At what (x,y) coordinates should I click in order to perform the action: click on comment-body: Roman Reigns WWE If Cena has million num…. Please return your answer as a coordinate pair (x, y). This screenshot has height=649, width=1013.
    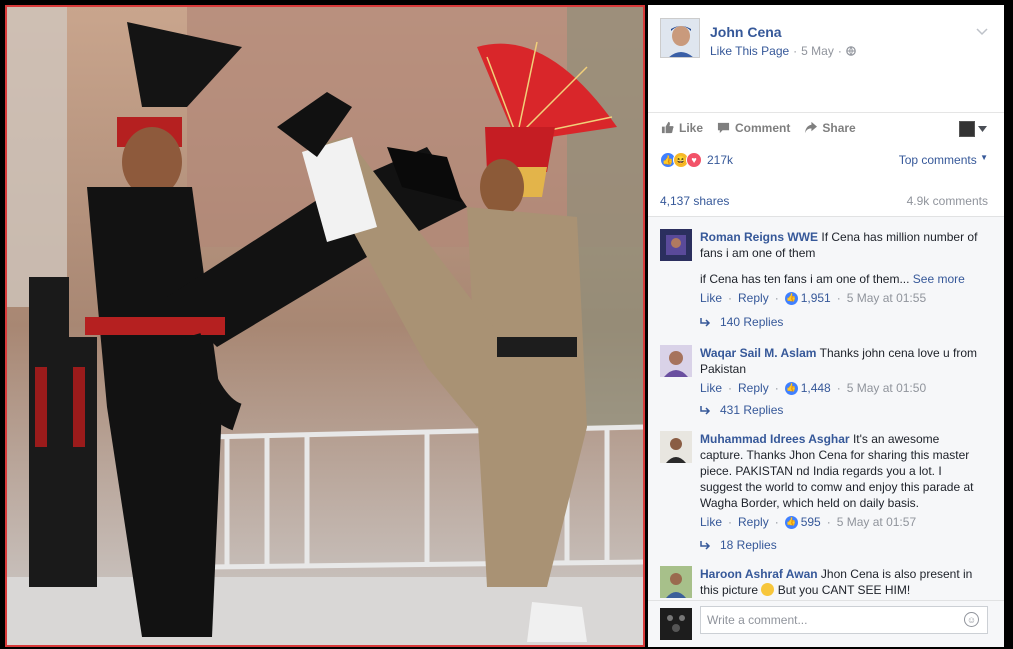
    Looking at the image, I should click on (842, 267).